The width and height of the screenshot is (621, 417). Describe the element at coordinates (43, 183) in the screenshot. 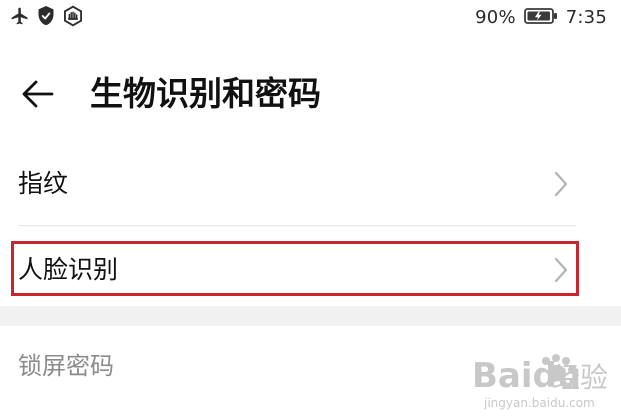

I see `fingerprint-label: 指纹` at that location.